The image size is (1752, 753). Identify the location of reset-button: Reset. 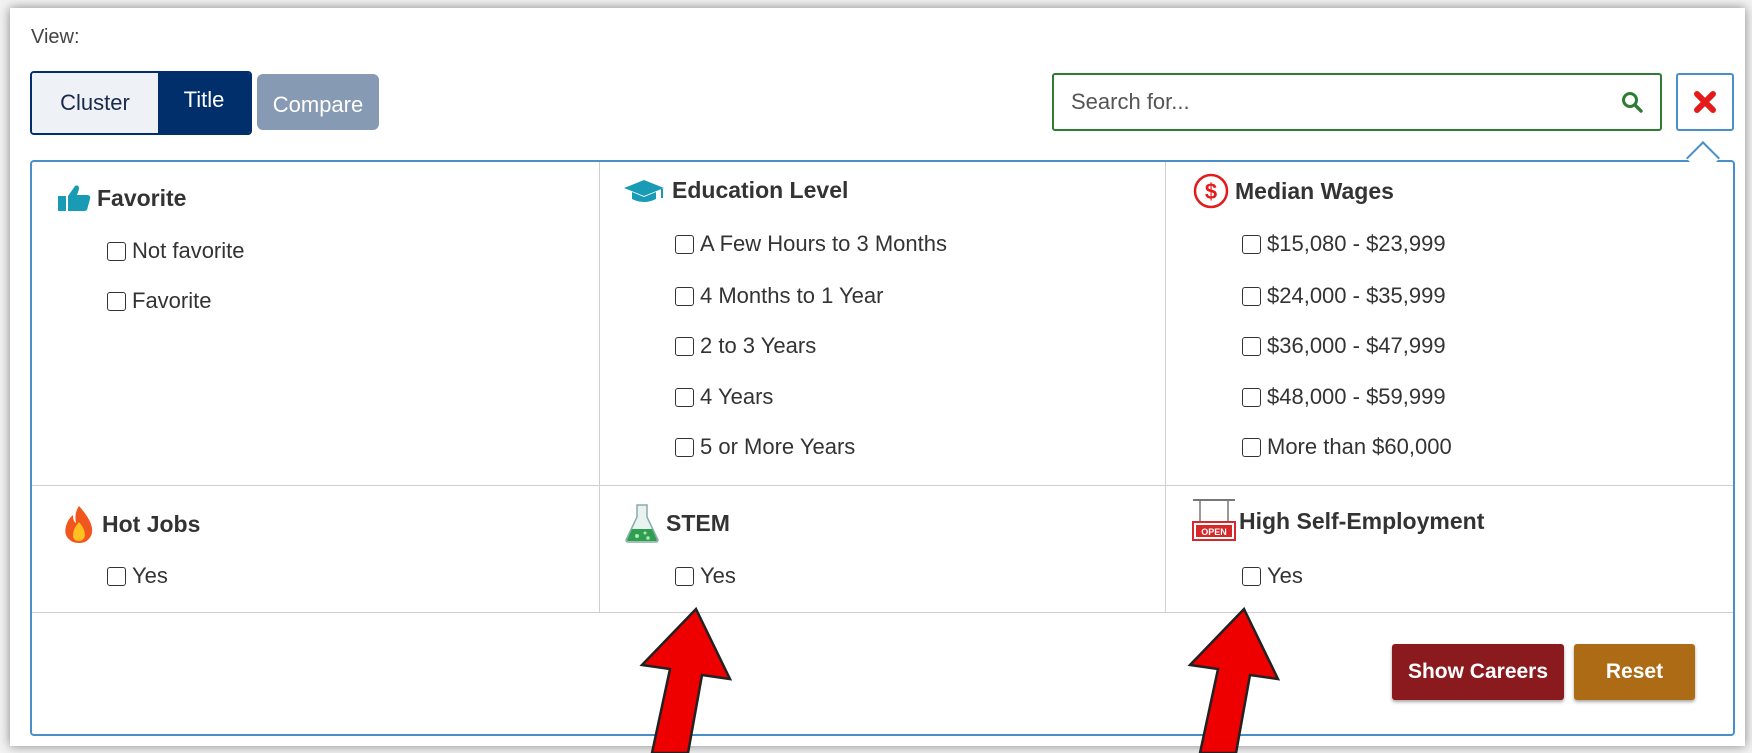
(1634, 672).